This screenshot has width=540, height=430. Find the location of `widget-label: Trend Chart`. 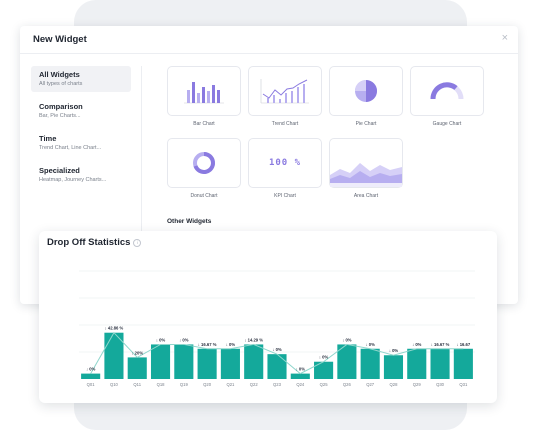

widget-label: Trend Chart is located at coordinates (285, 124).